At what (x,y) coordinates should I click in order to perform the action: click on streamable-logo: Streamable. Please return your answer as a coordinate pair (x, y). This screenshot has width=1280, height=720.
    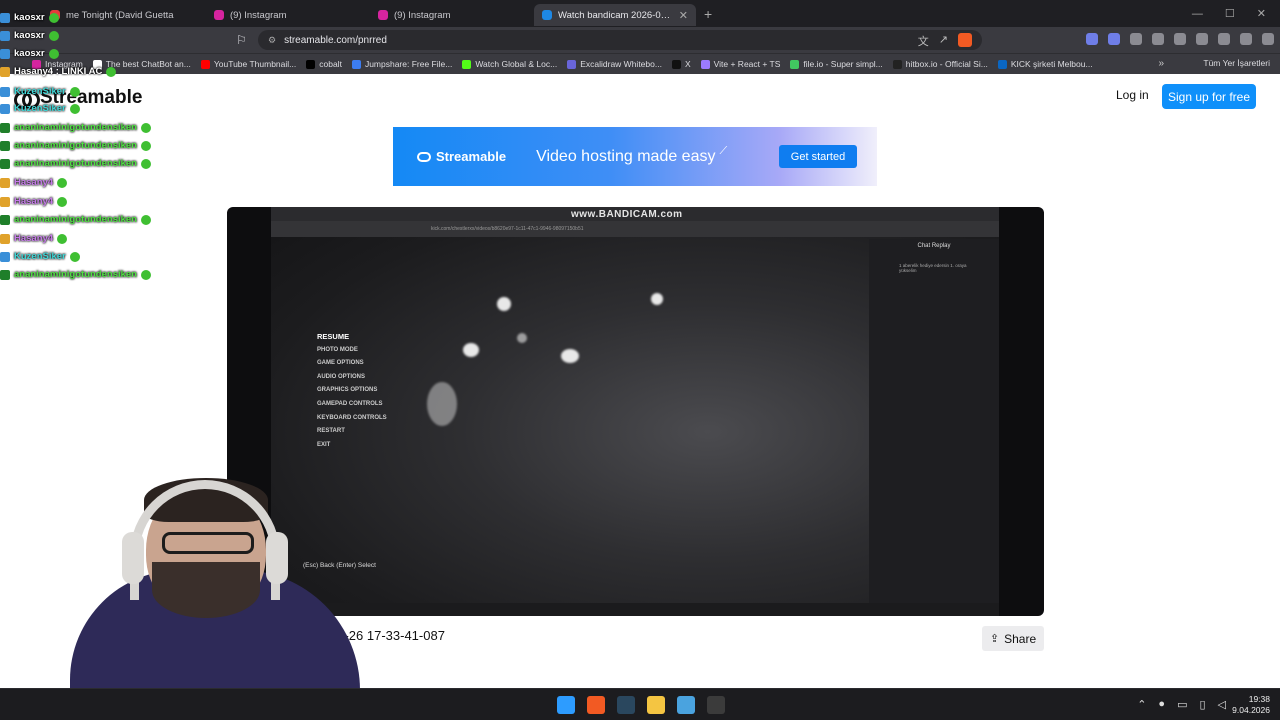
    Looking at the image, I should click on (78, 98).